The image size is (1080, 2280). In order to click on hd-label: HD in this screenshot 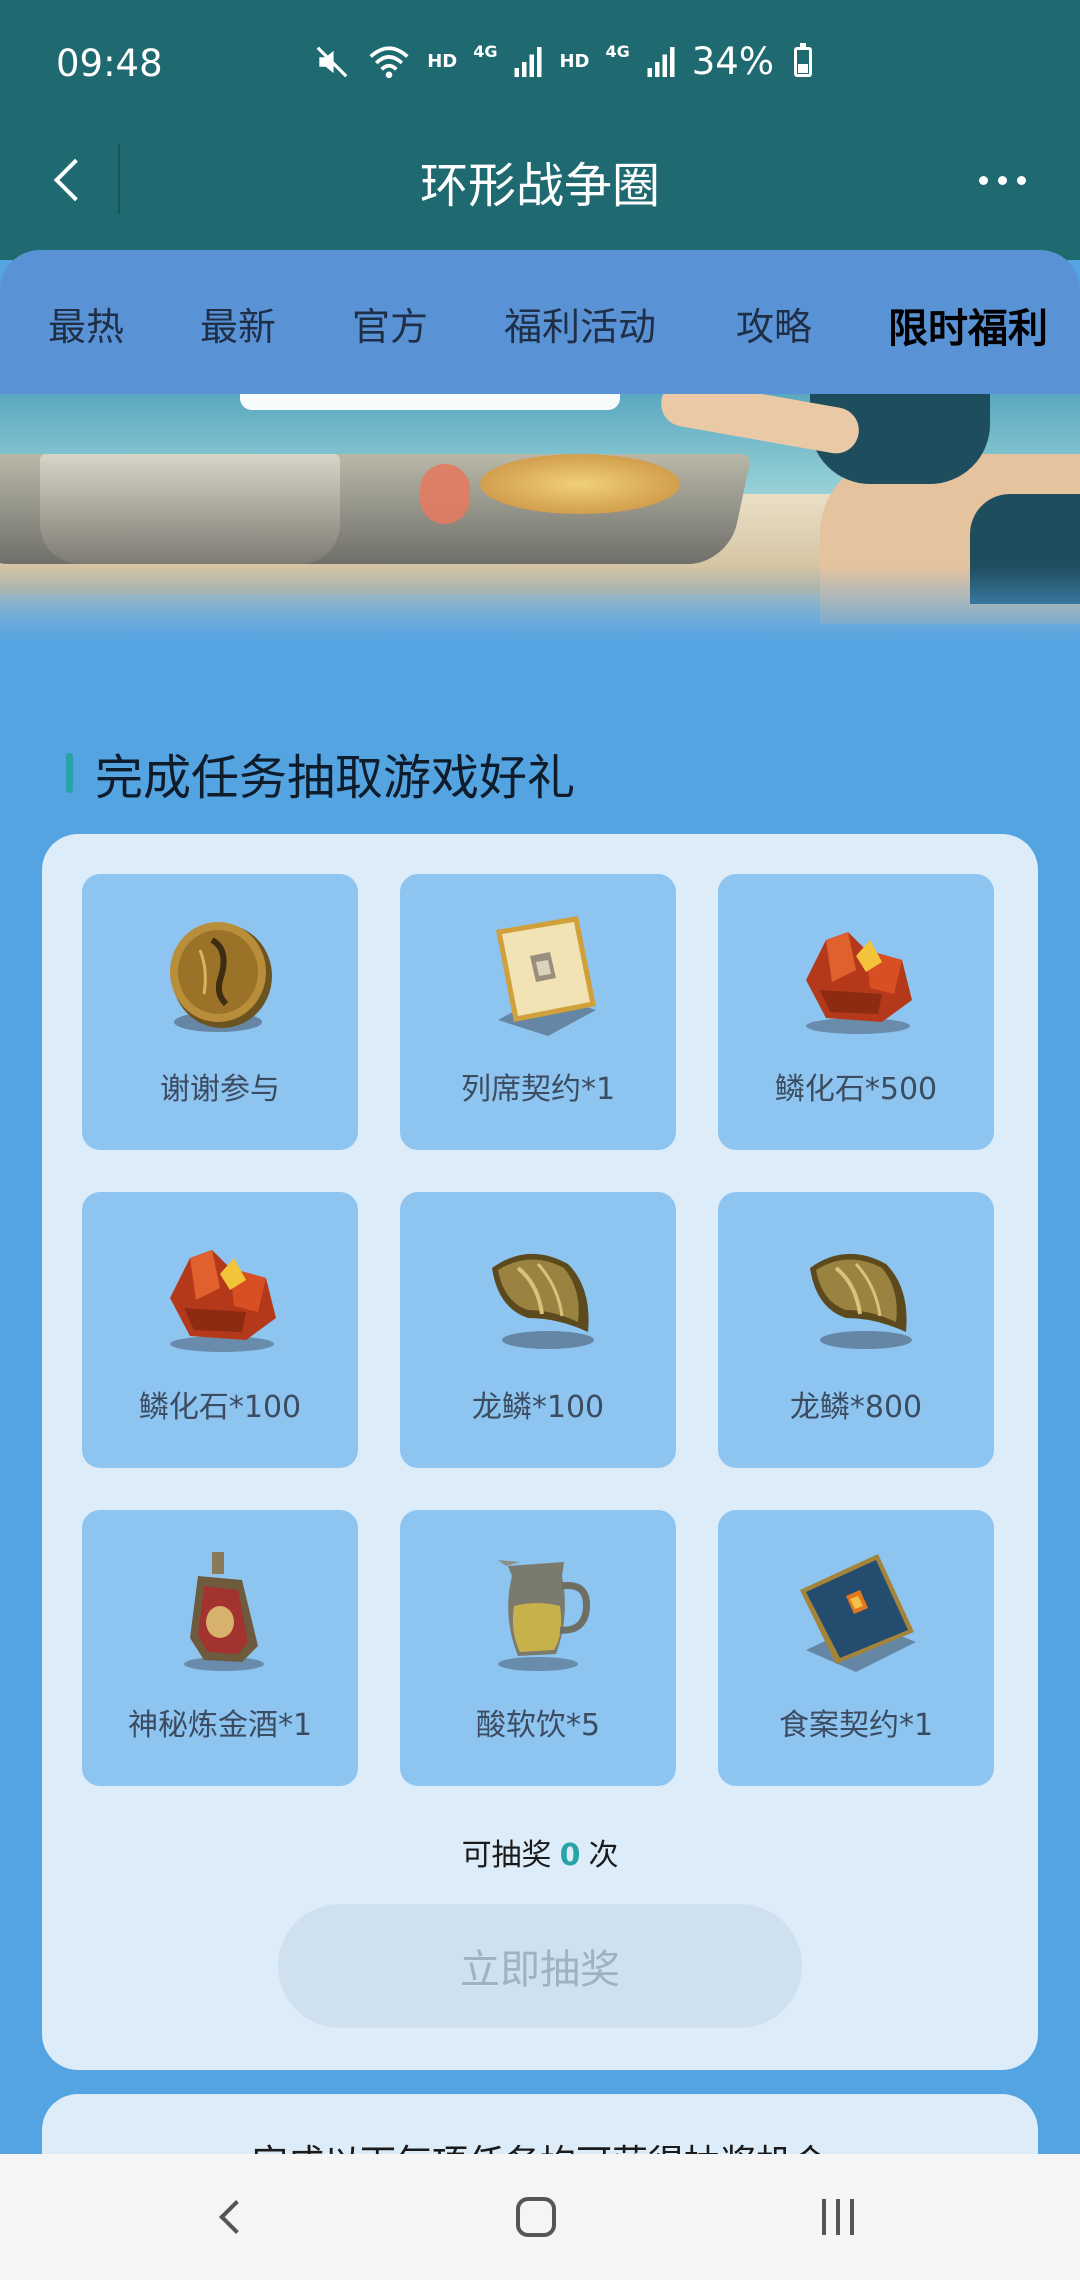, I will do `click(442, 61)`.